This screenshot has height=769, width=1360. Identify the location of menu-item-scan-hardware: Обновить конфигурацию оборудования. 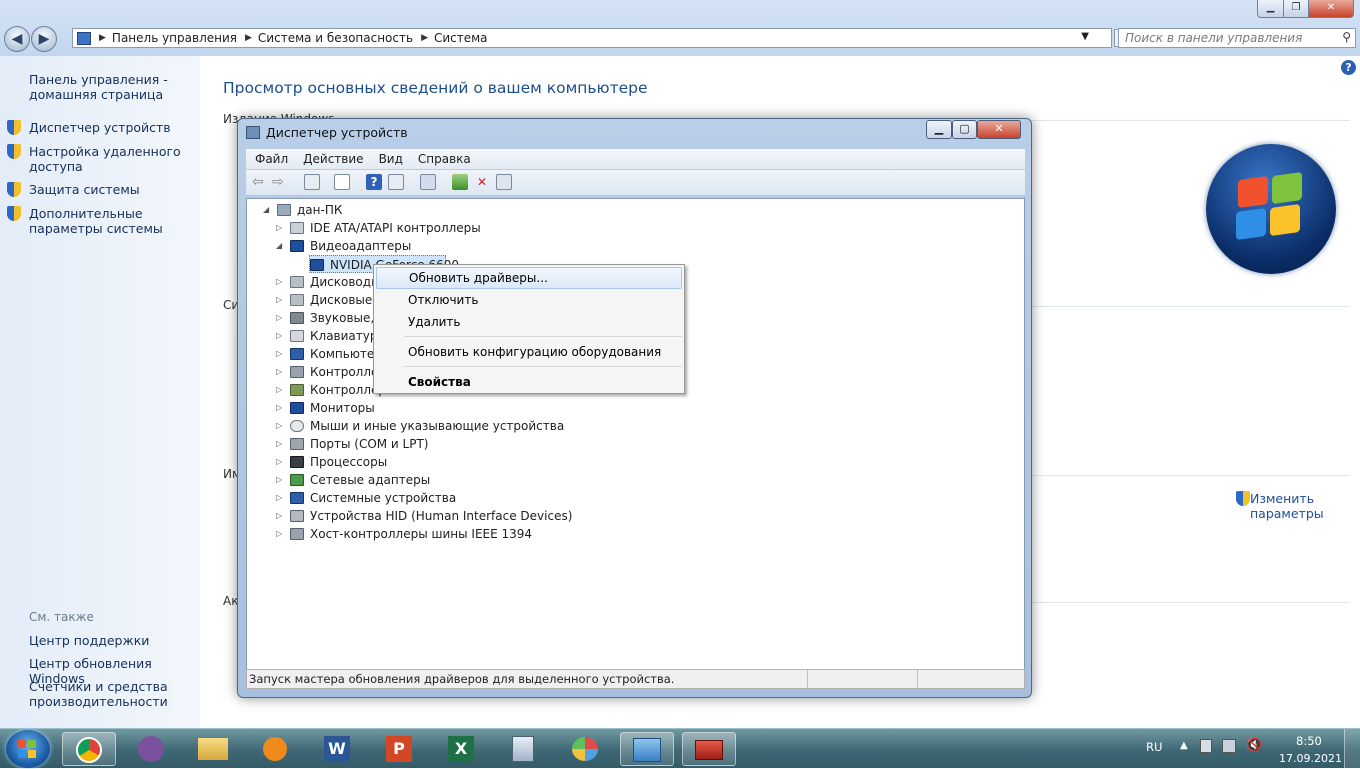
(529, 352).